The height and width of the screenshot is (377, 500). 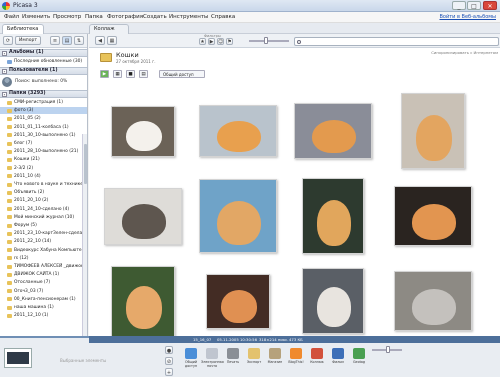 What do you see at coordinates (43, 94) in the screenshot?
I see `folders-section-header: - Папки (3293)` at bounding box center [43, 94].